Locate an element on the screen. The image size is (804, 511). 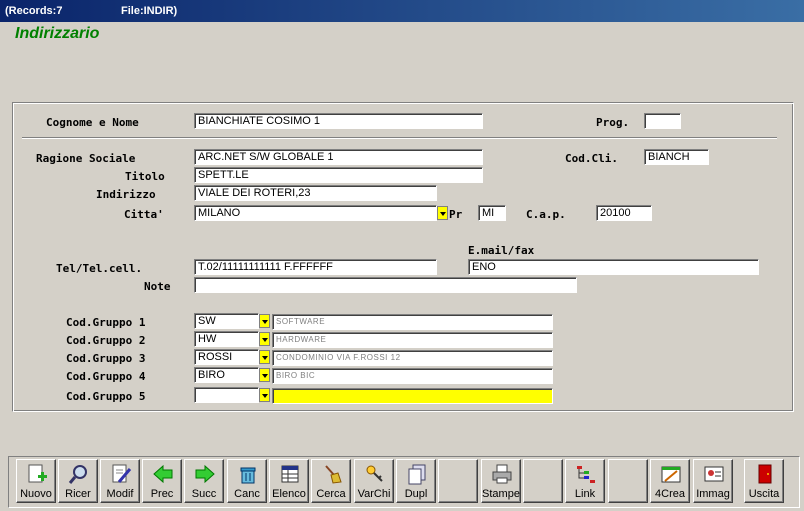
ragione-label: Ragione Sociale is located at coordinates (86, 158).